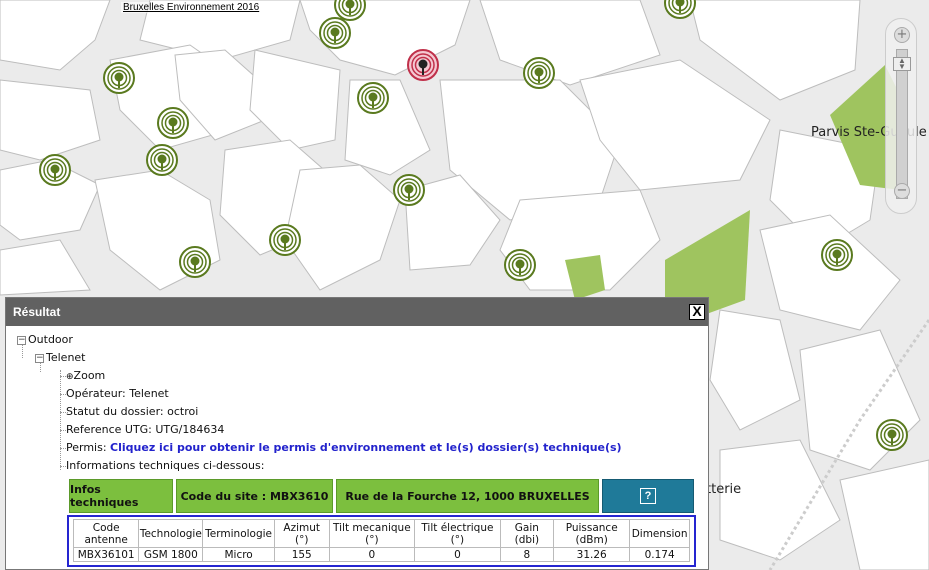 The width and height of the screenshot is (929, 570). What do you see at coordinates (191, 7) in the screenshot?
I see `map-credit: Bruxelles Environnement 2016` at bounding box center [191, 7].